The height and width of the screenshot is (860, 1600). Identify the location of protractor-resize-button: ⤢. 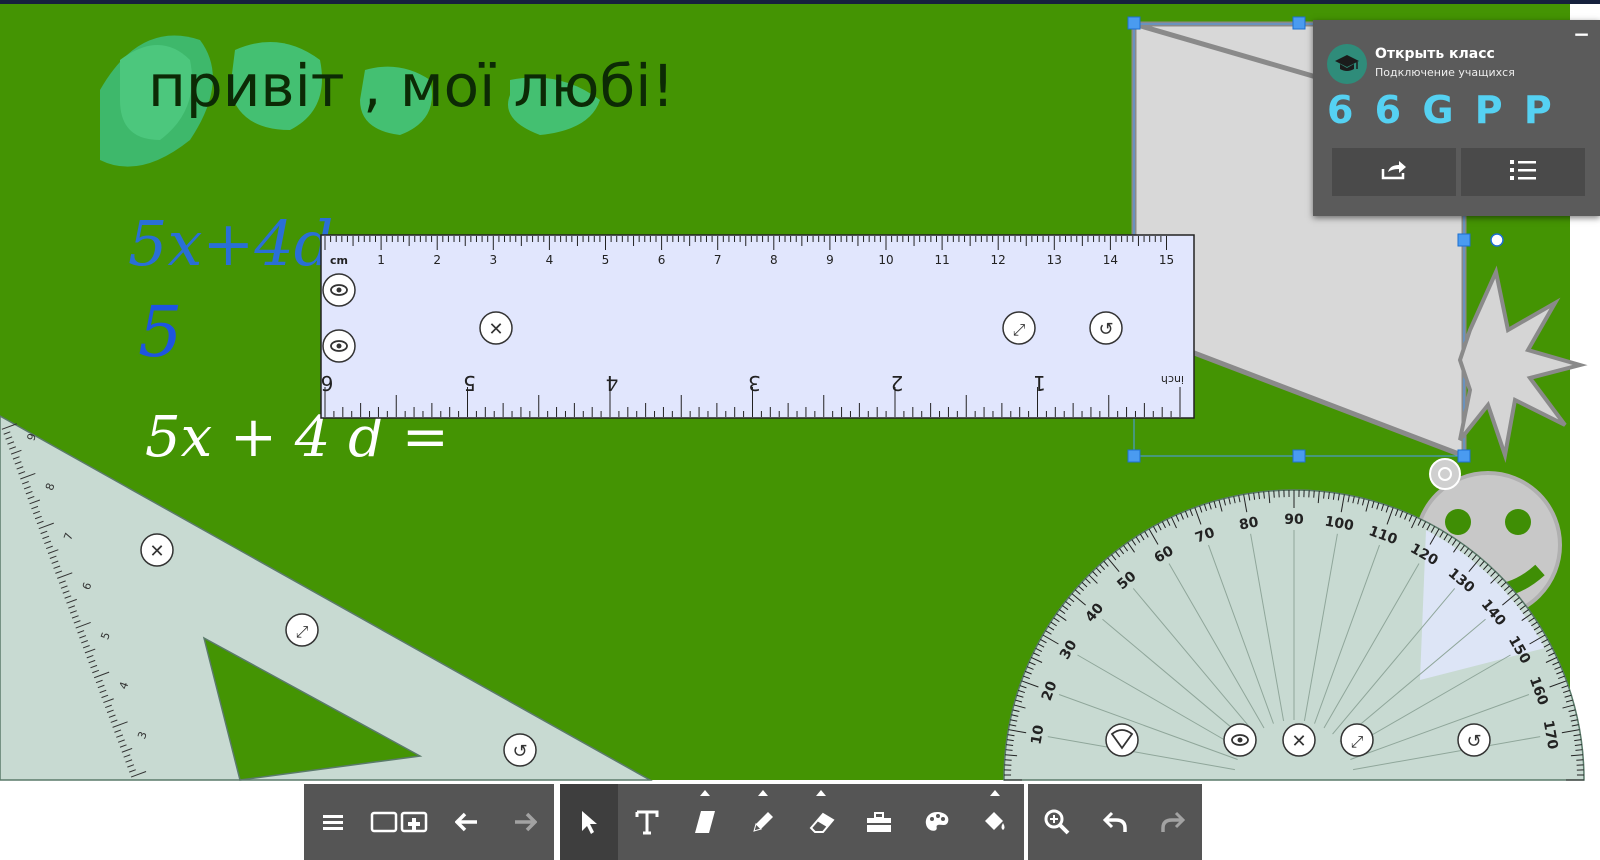
(1357, 740).